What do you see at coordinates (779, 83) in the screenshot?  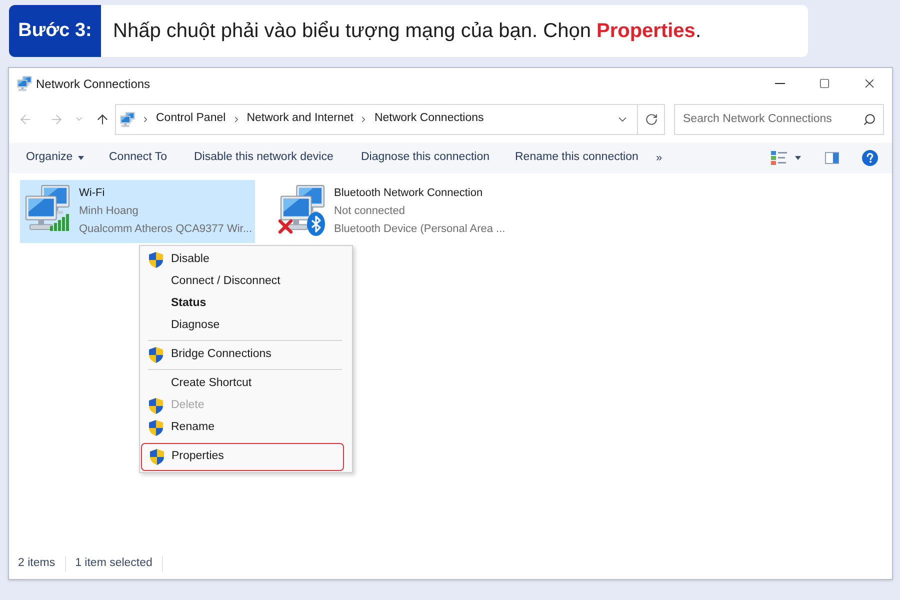 I see `minimize-icon` at bounding box center [779, 83].